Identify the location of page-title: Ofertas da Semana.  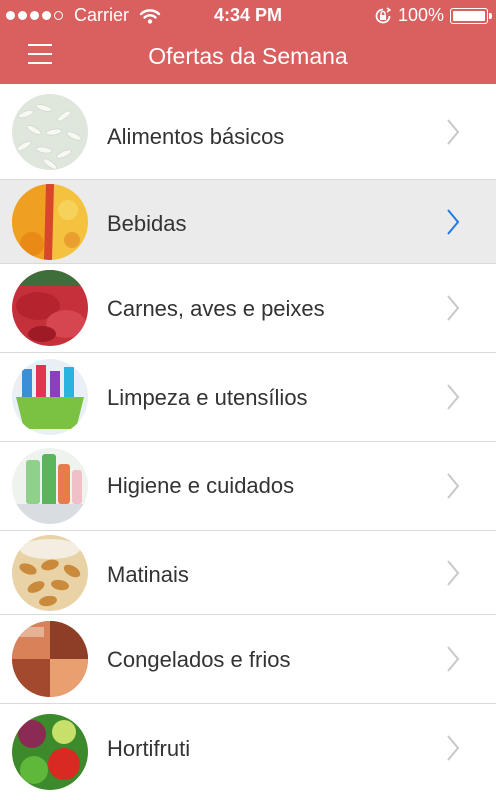
(248, 56).